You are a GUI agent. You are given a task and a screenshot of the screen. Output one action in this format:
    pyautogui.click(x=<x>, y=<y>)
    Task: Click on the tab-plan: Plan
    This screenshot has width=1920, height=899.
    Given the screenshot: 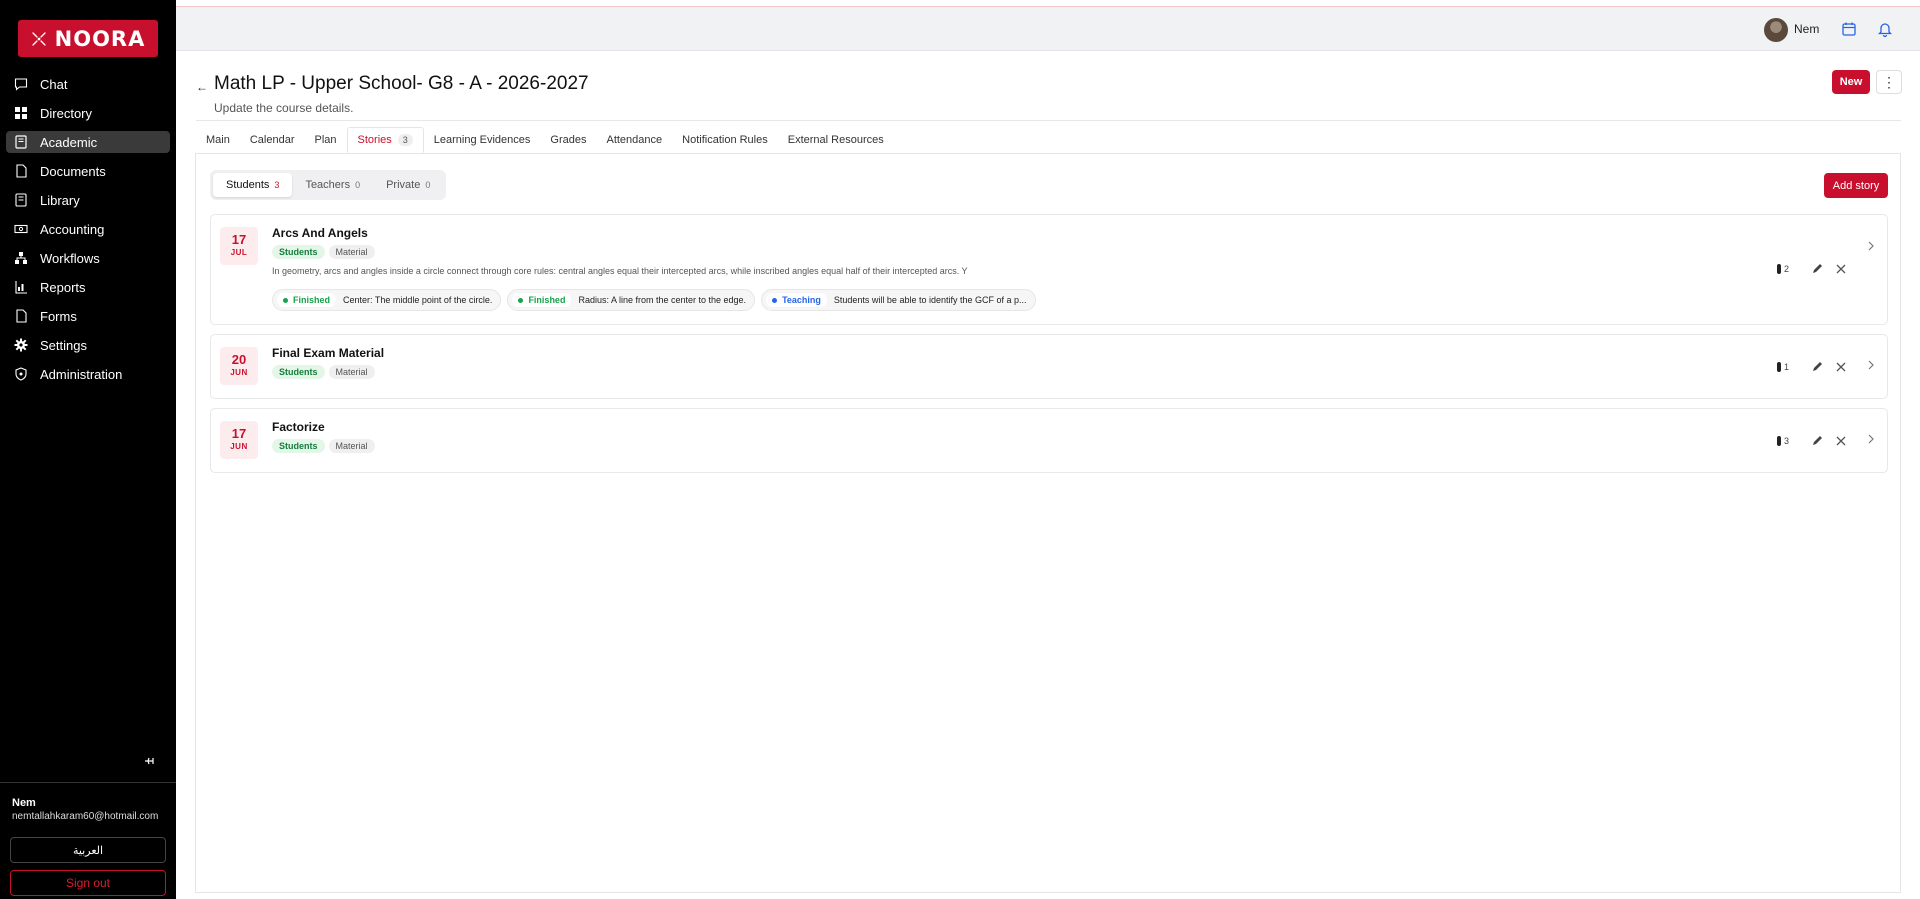 What is the action you would take?
    pyautogui.click(x=325, y=140)
    